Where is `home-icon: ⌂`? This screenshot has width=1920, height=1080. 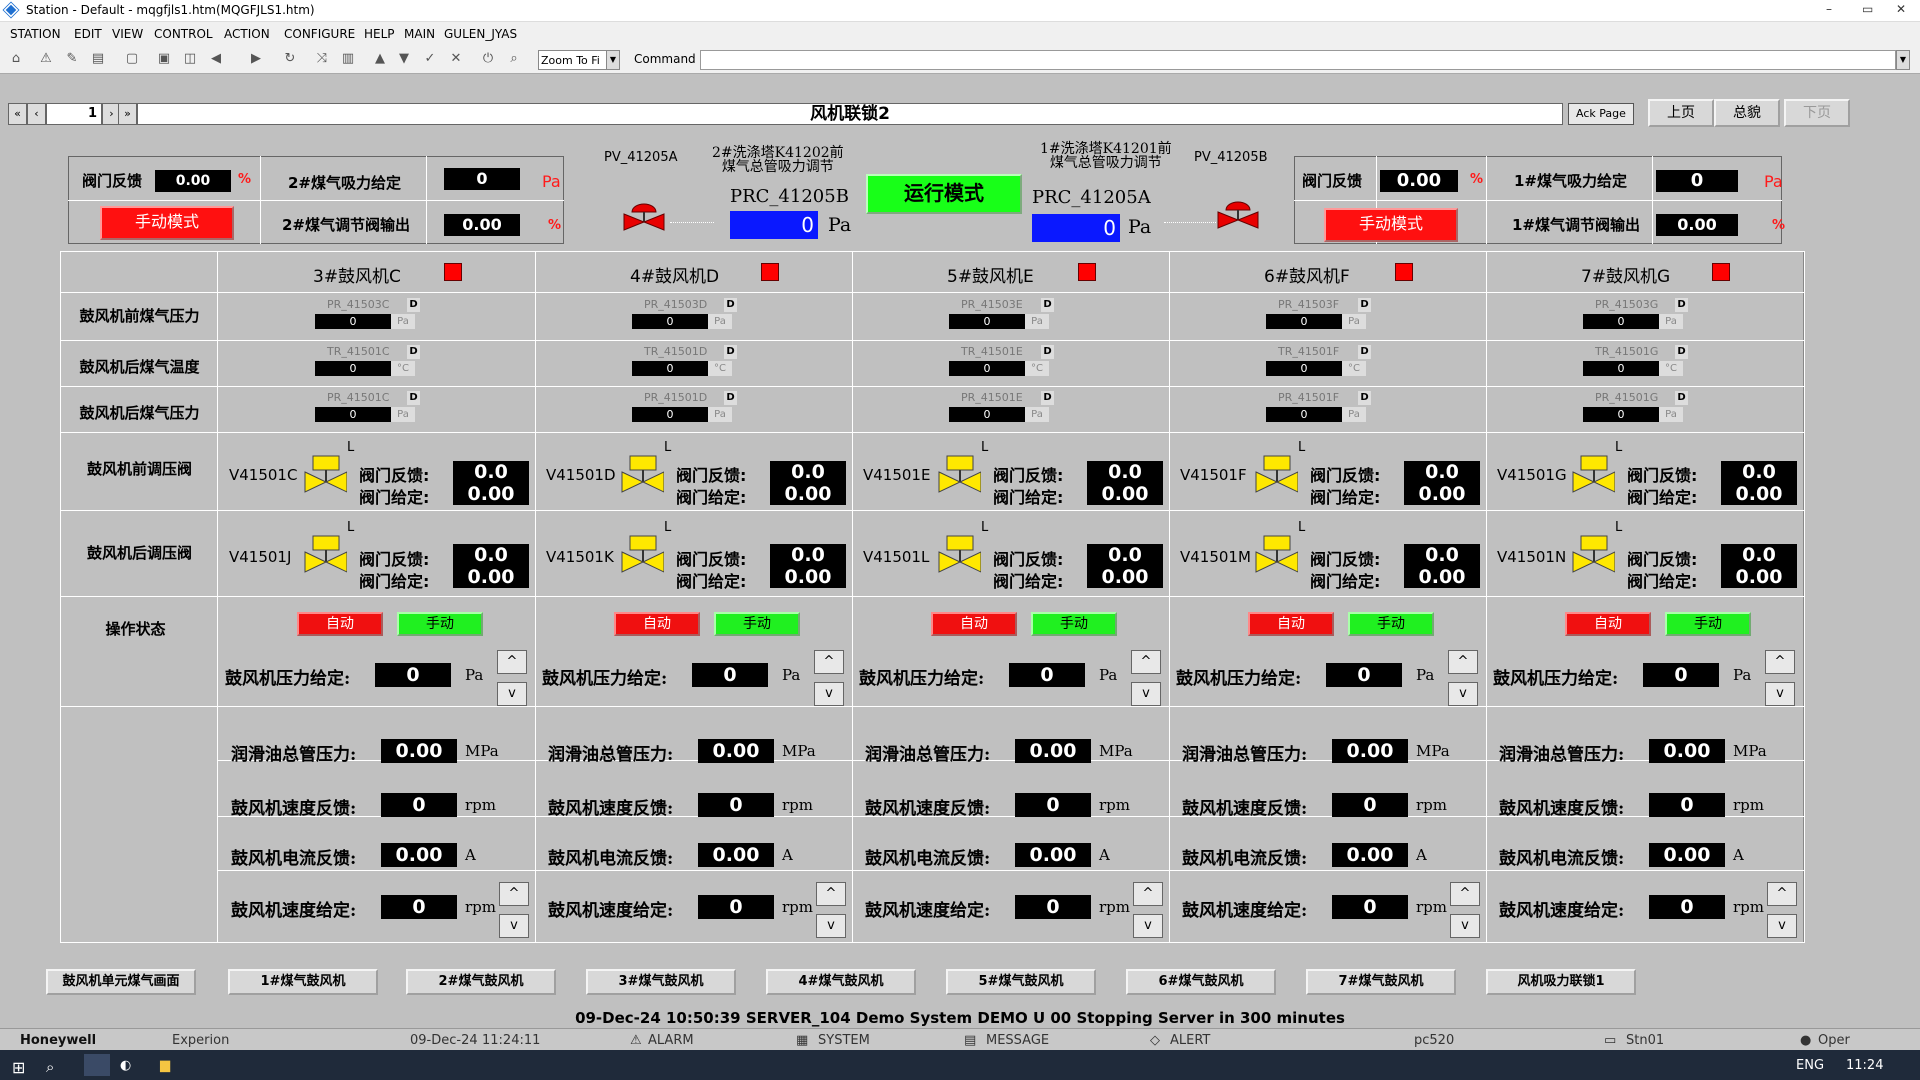
home-icon: ⌂ is located at coordinates (16, 59).